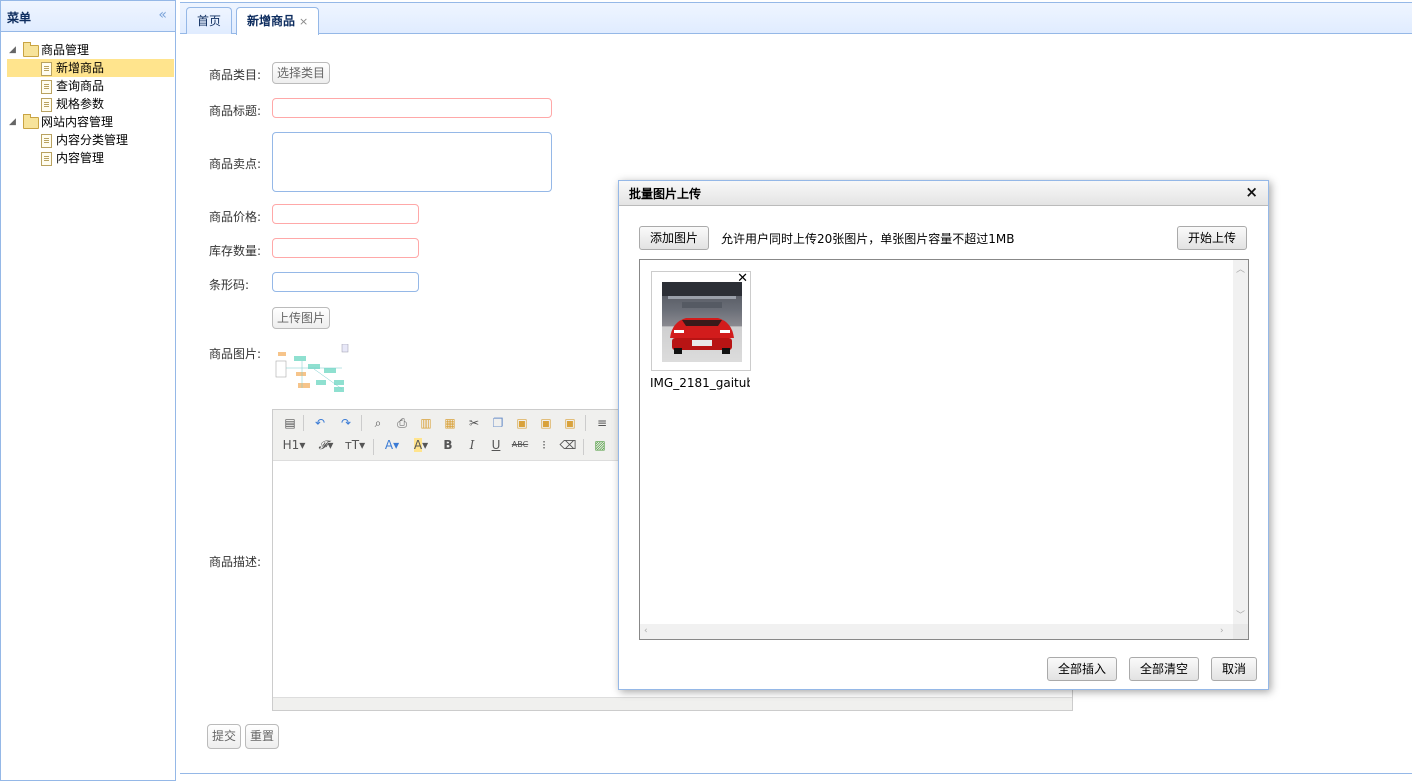 The image size is (1412, 781). What do you see at coordinates (522, 423) in the screenshot?
I see `paste-icon: ▣` at bounding box center [522, 423].